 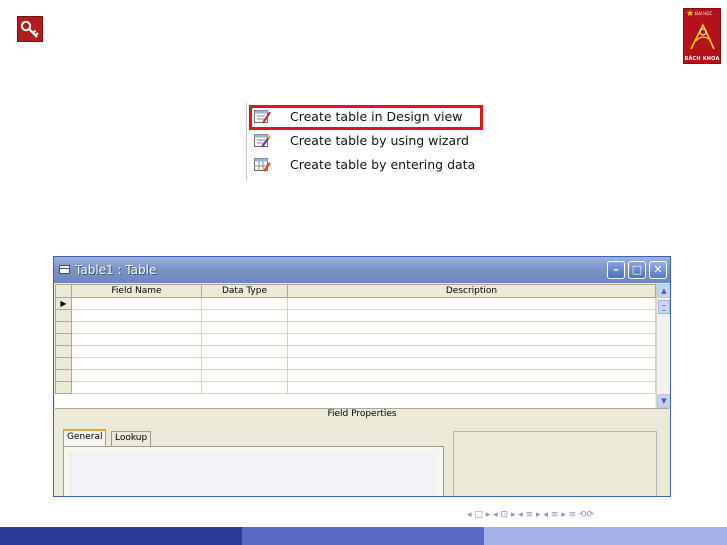 I want to click on properties-list, so click(x=253, y=474).